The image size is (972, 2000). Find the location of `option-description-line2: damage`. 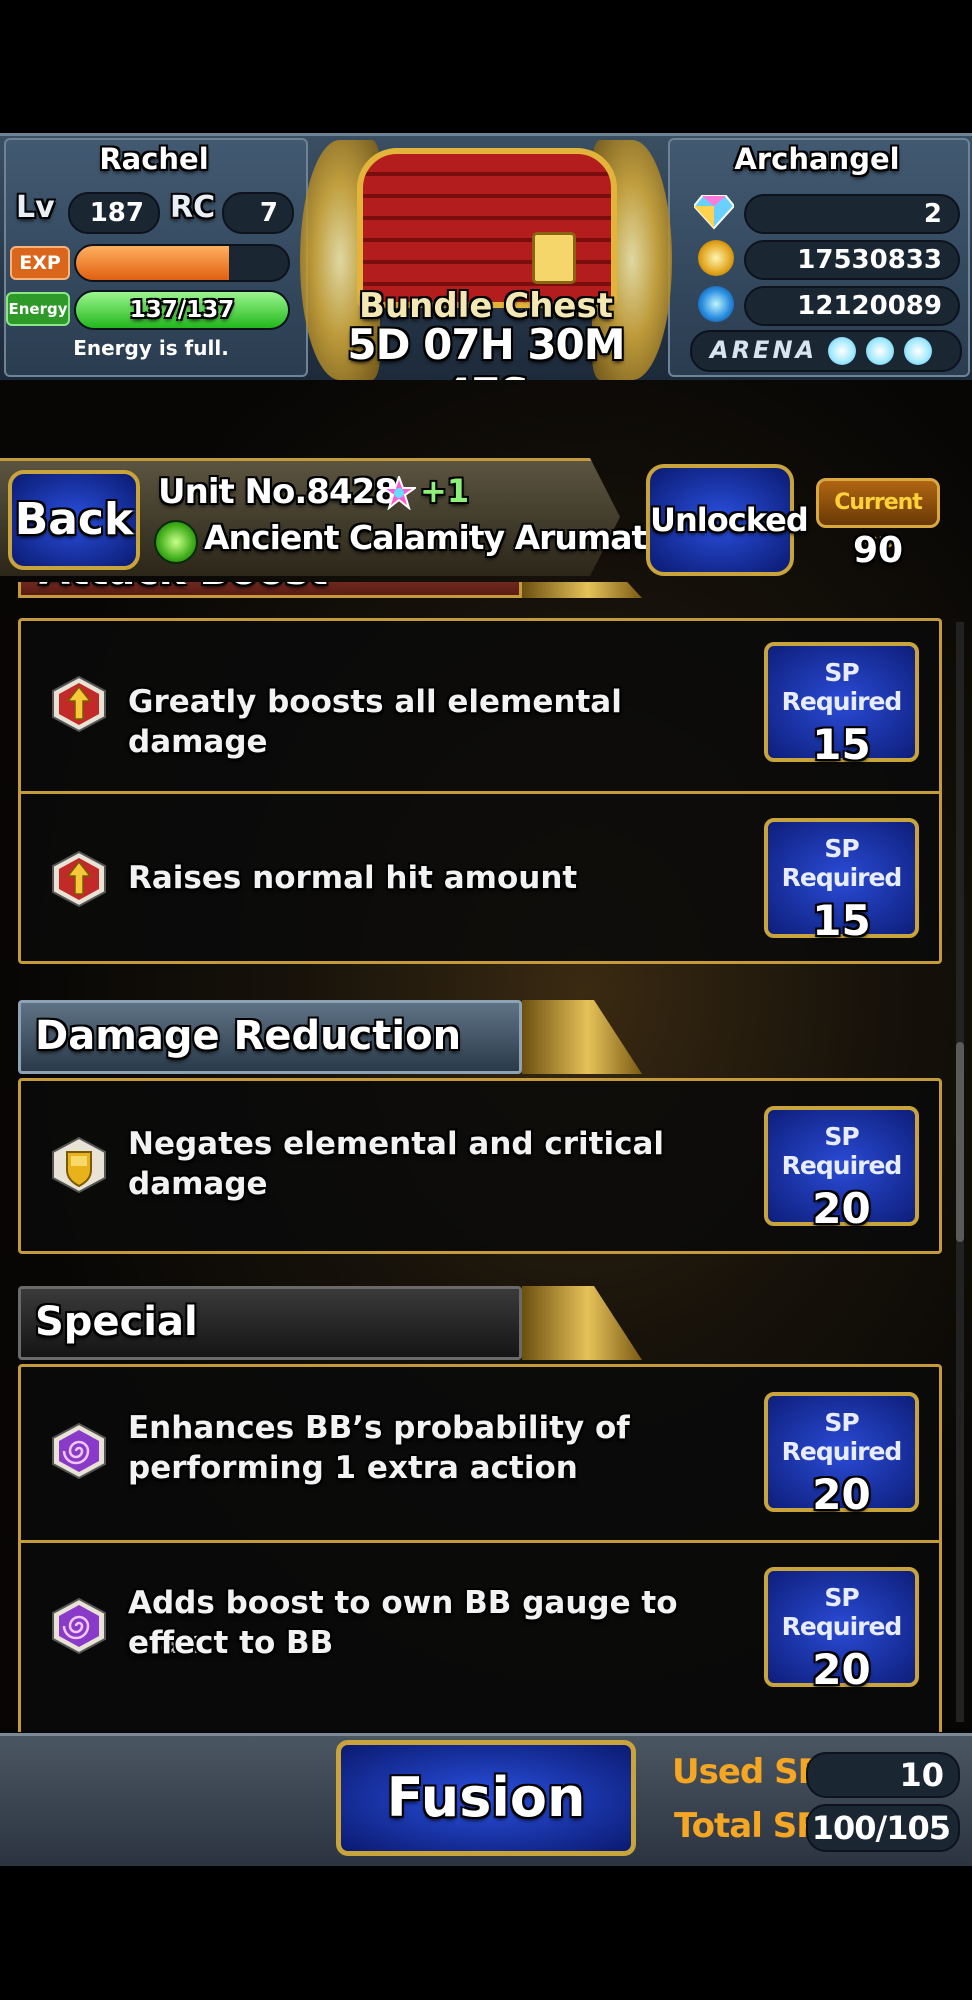

option-description-line2: damage is located at coordinates (198, 1184).